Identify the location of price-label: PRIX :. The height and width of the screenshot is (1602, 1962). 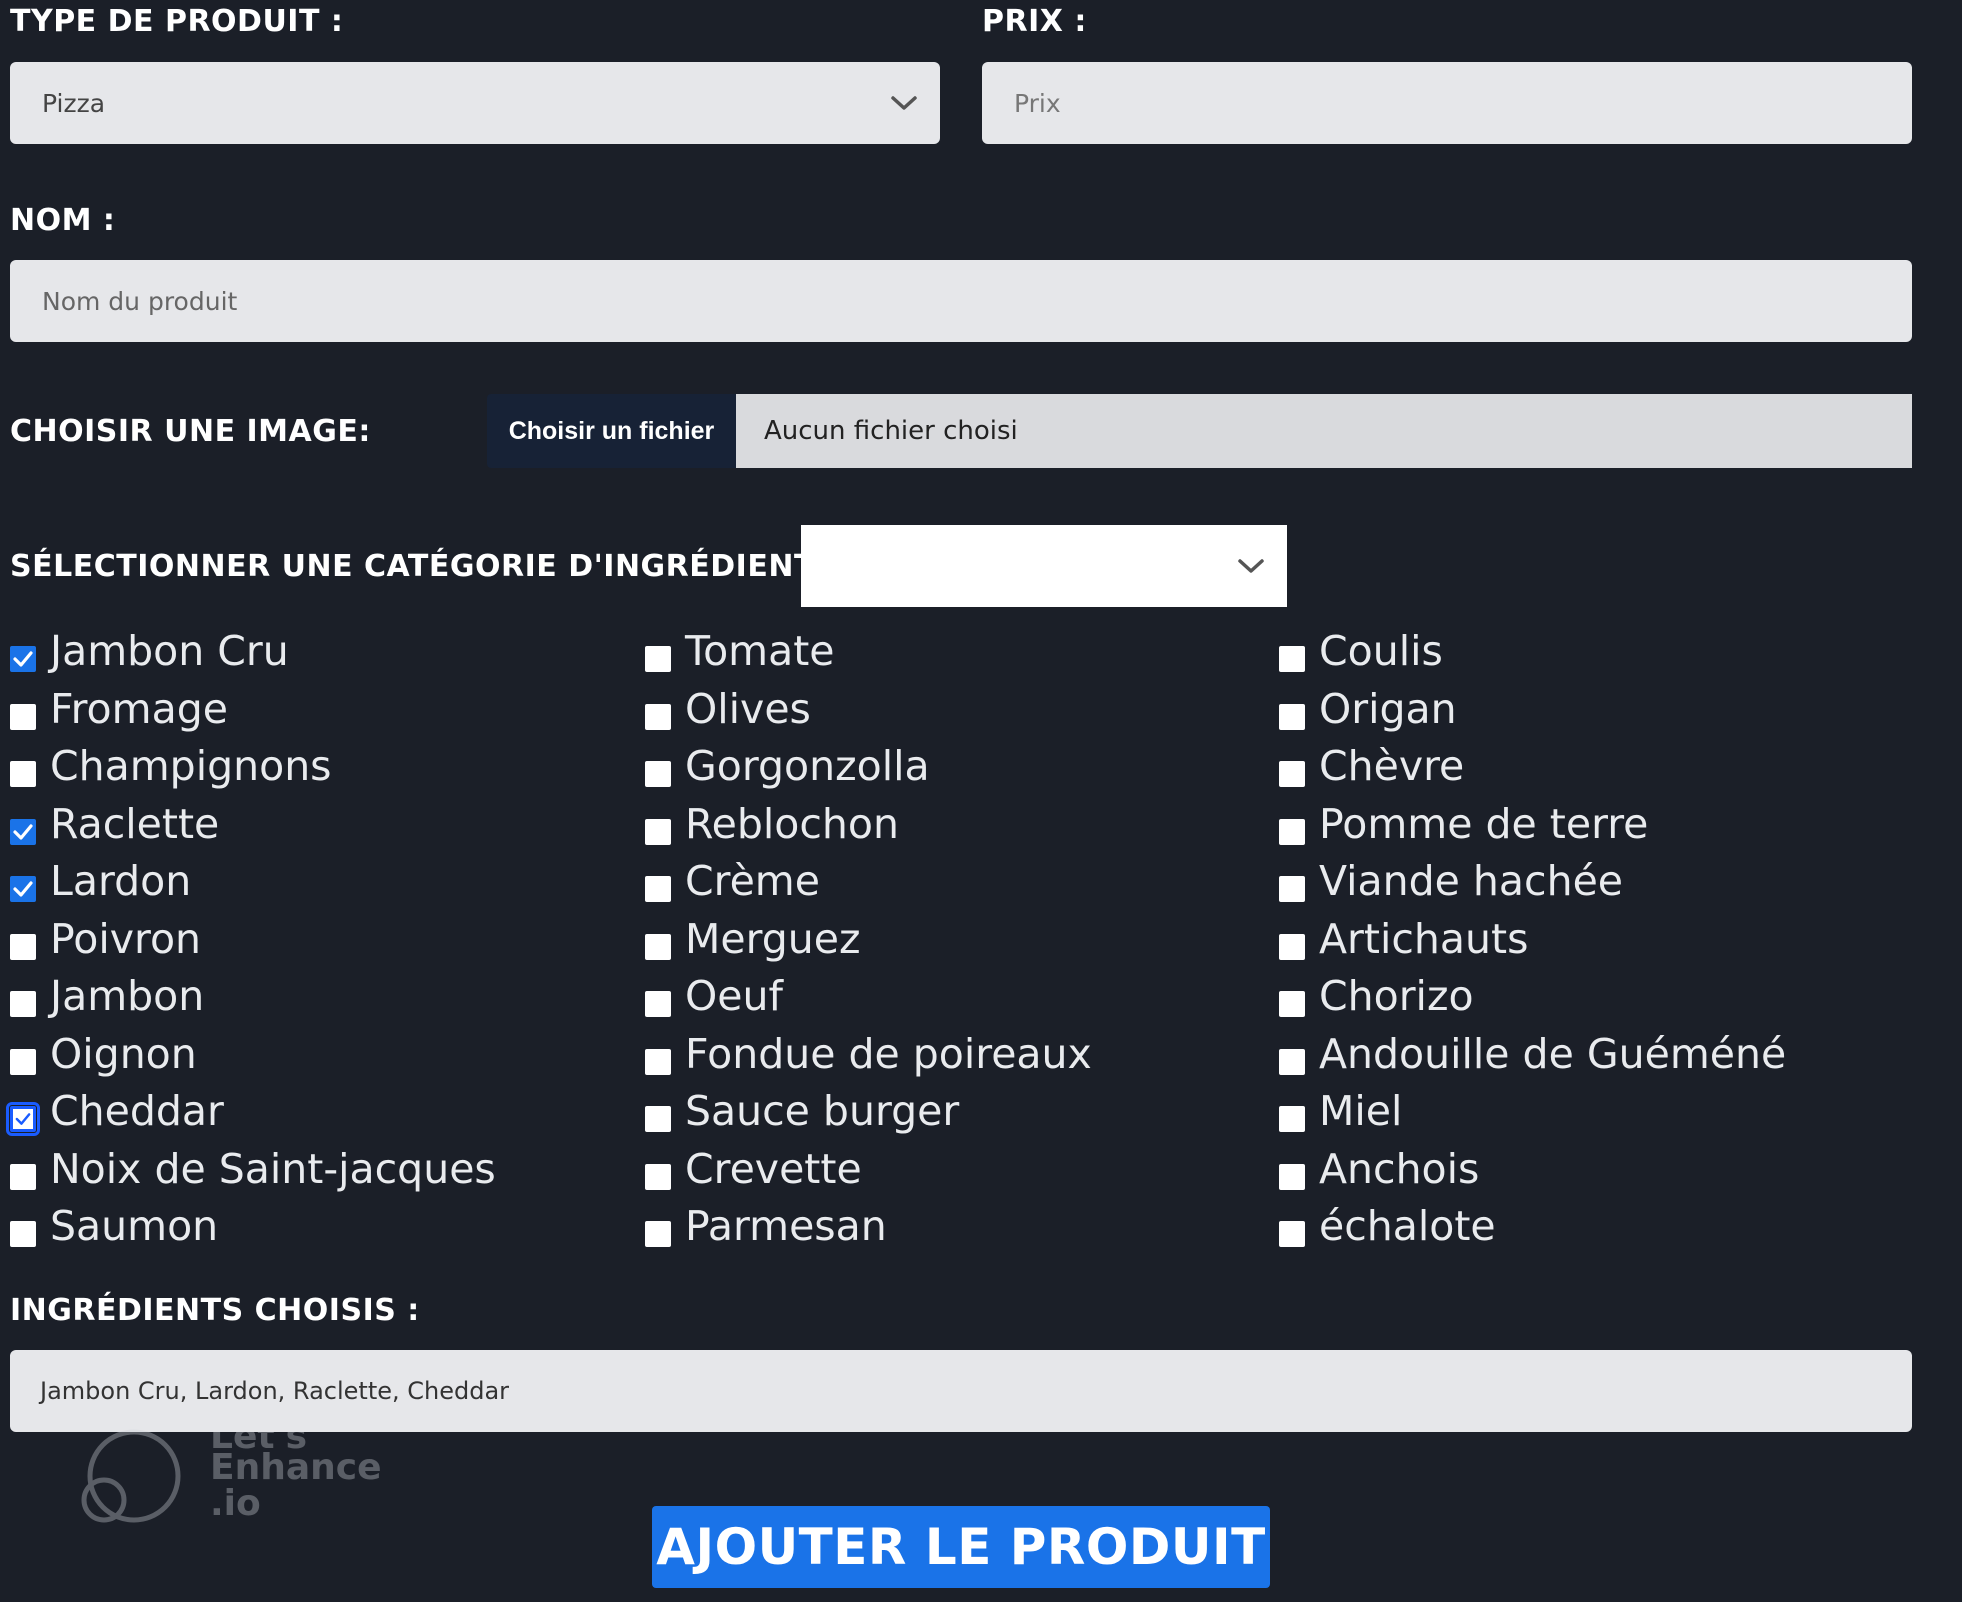
(1034, 21).